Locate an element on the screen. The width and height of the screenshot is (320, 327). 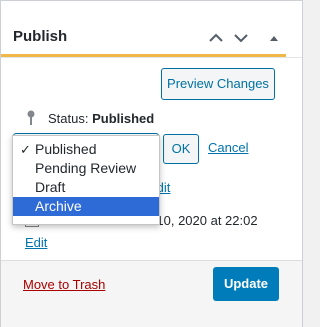
chevron-down-icon is located at coordinates (241, 38).